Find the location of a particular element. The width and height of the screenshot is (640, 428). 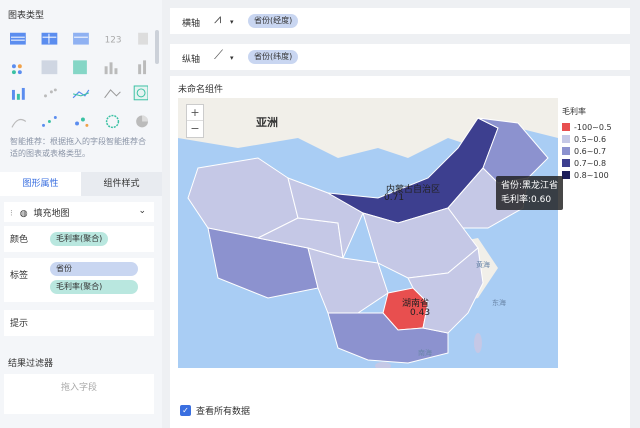

chart-type-title: 图表类型 is located at coordinates (26, 16).